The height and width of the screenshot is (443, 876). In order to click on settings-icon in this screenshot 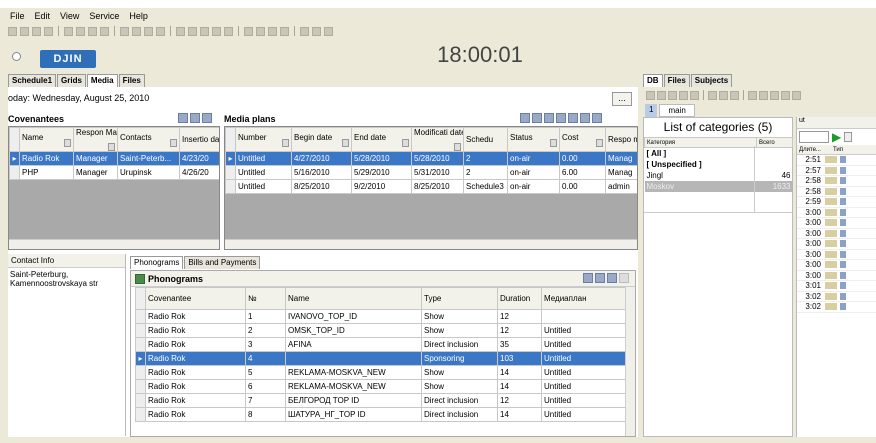, I will do `click(216, 31)`.